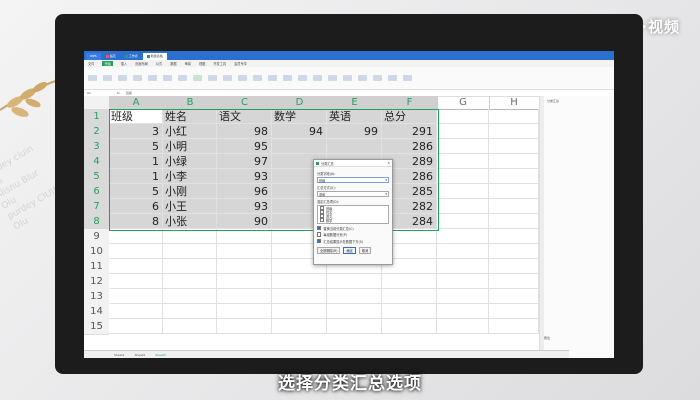  What do you see at coordinates (244, 161) in the screenshot?
I see `table-cell: 97` at bounding box center [244, 161].